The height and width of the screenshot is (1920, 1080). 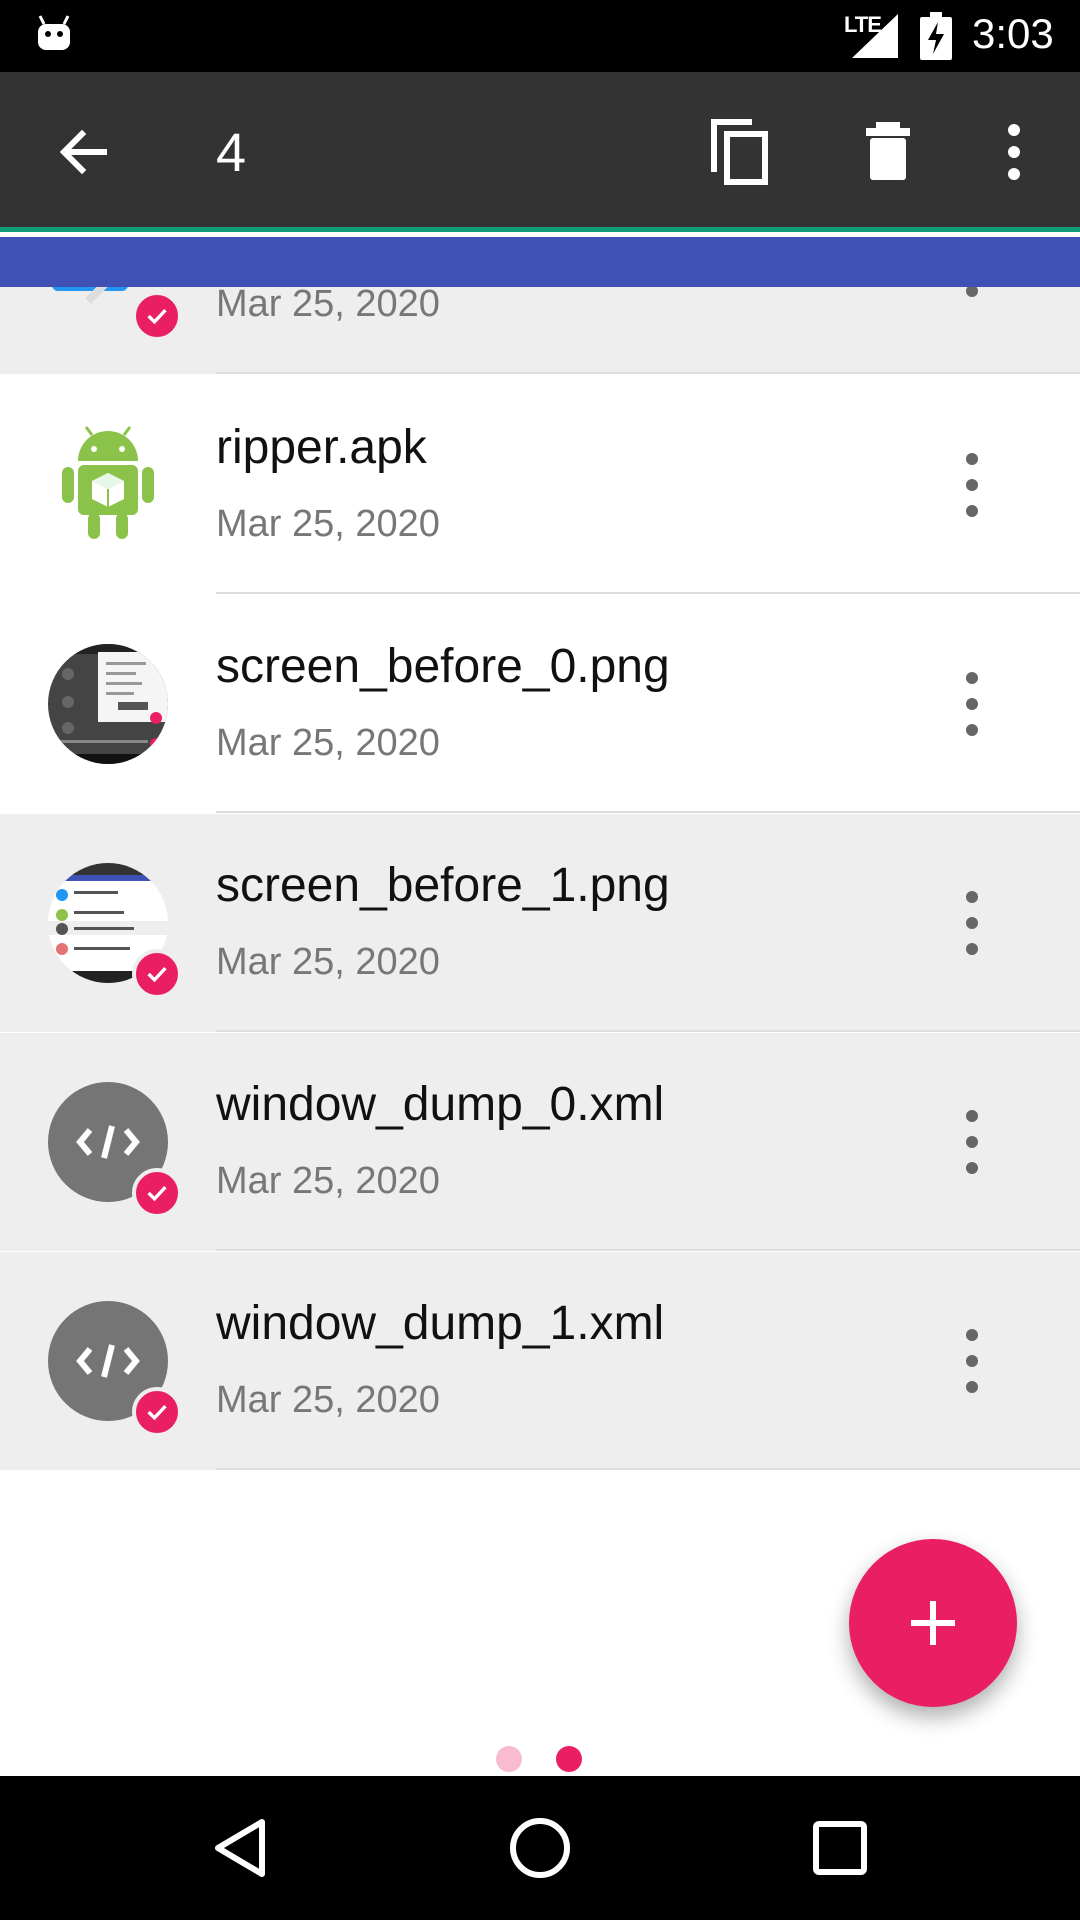 What do you see at coordinates (240, 1848) in the screenshot?
I see `nav-back-icon` at bounding box center [240, 1848].